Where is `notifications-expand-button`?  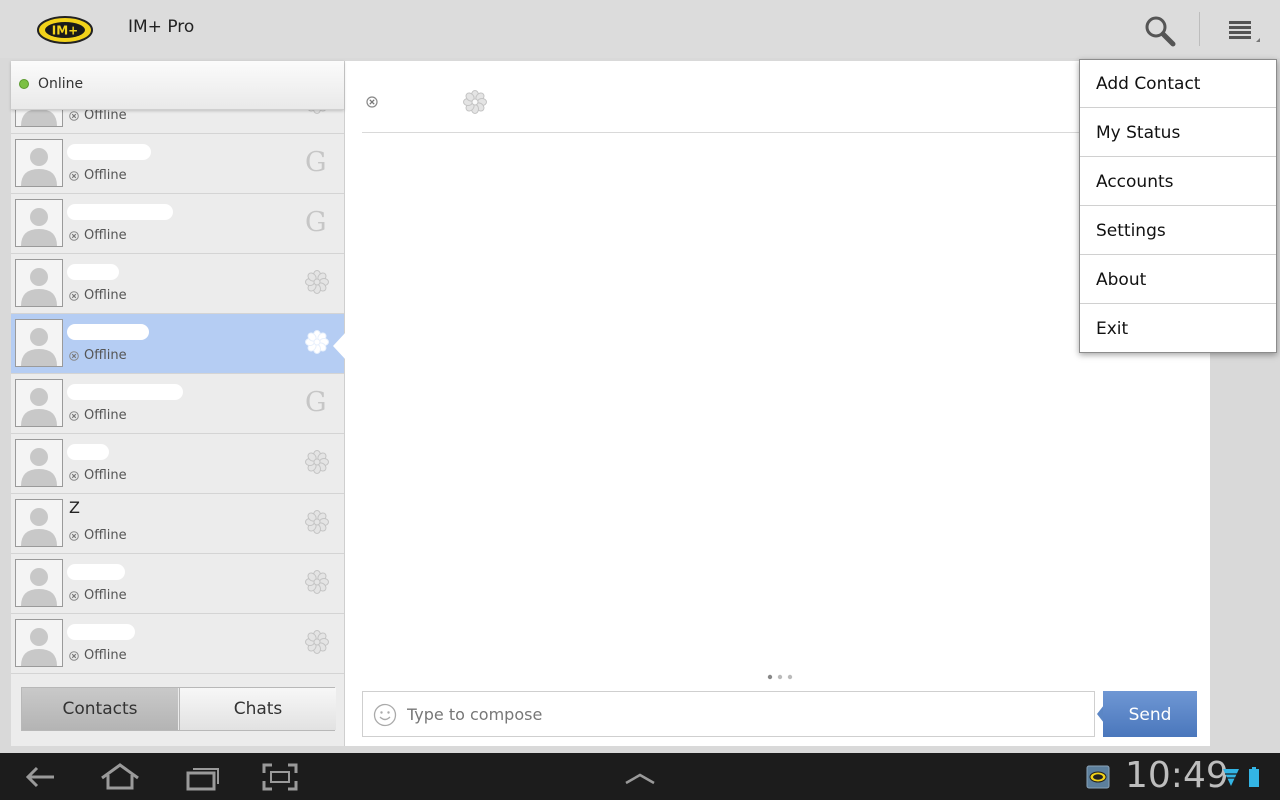 notifications-expand-button is located at coordinates (640, 777).